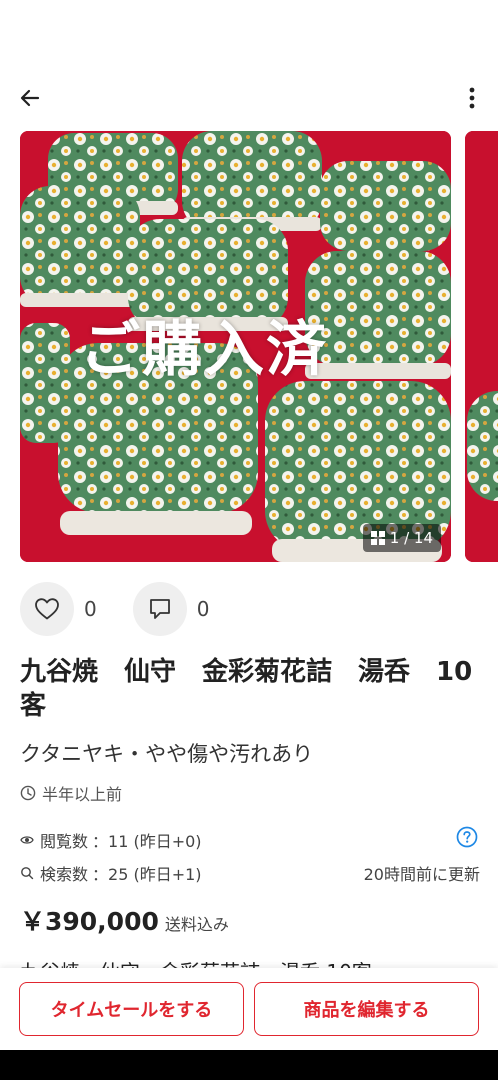 This screenshot has height=1080, width=498. What do you see at coordinates (250, 839) in the screenshot?
I see `views-row: 閲覧数 ：11 (昨日+0)` at bounding box center [250, 839].